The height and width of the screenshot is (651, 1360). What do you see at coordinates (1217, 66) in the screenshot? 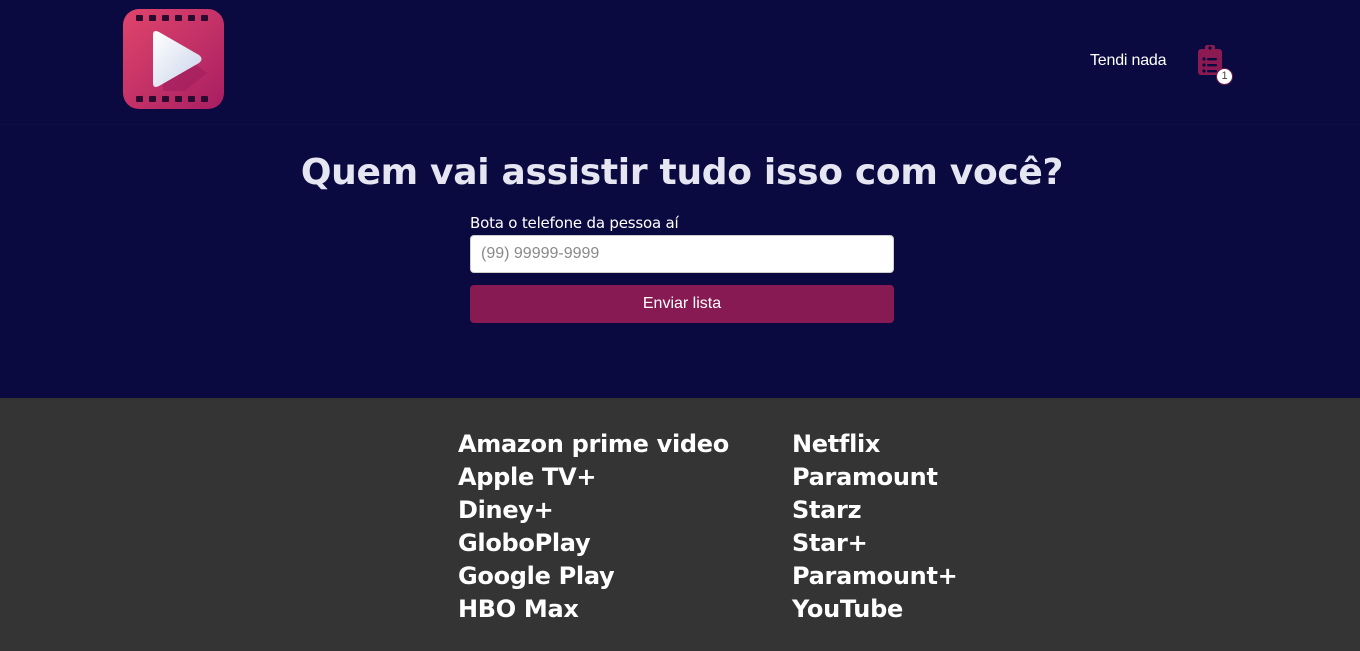
I see `watchlist-button: 1` at bounding box center [1217, 66].